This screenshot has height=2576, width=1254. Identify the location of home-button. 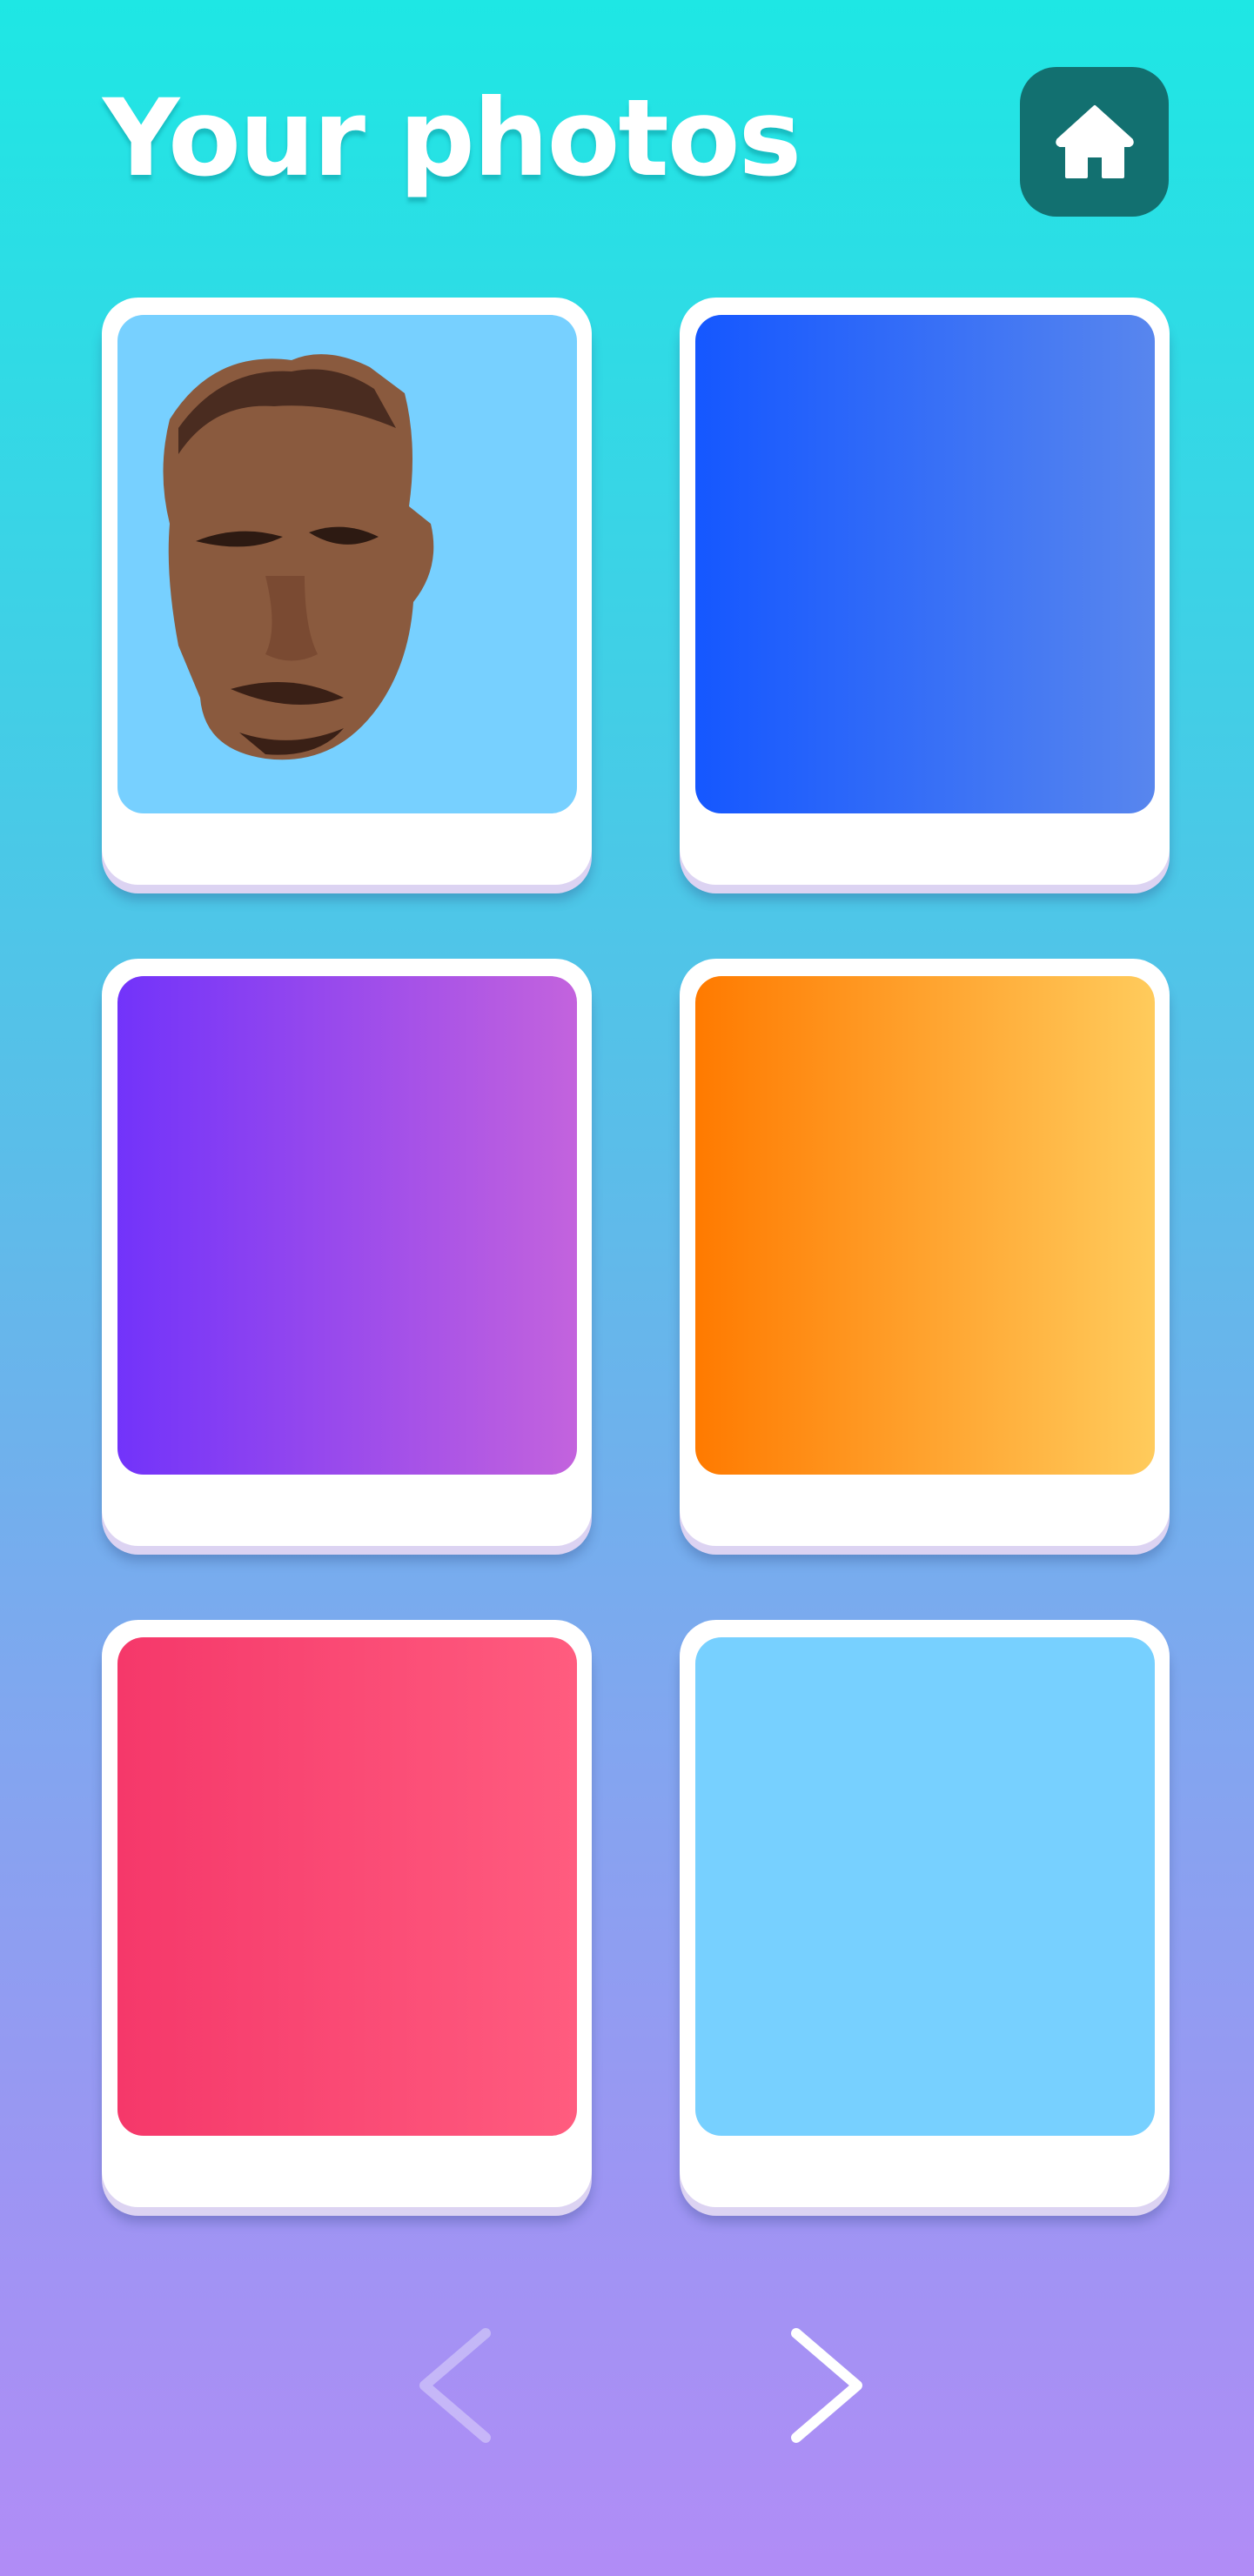
(1094, 142).